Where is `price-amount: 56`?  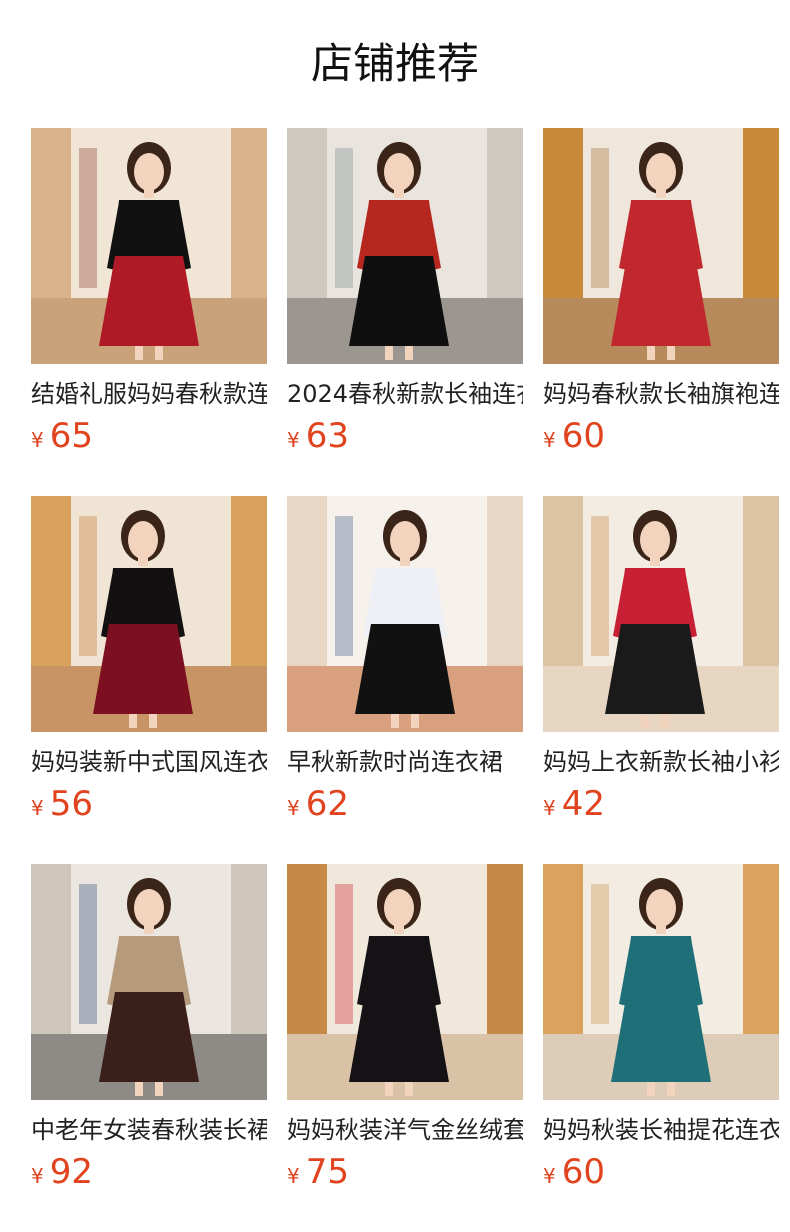 price-amount: 56 is located at coordinates (71, 804).